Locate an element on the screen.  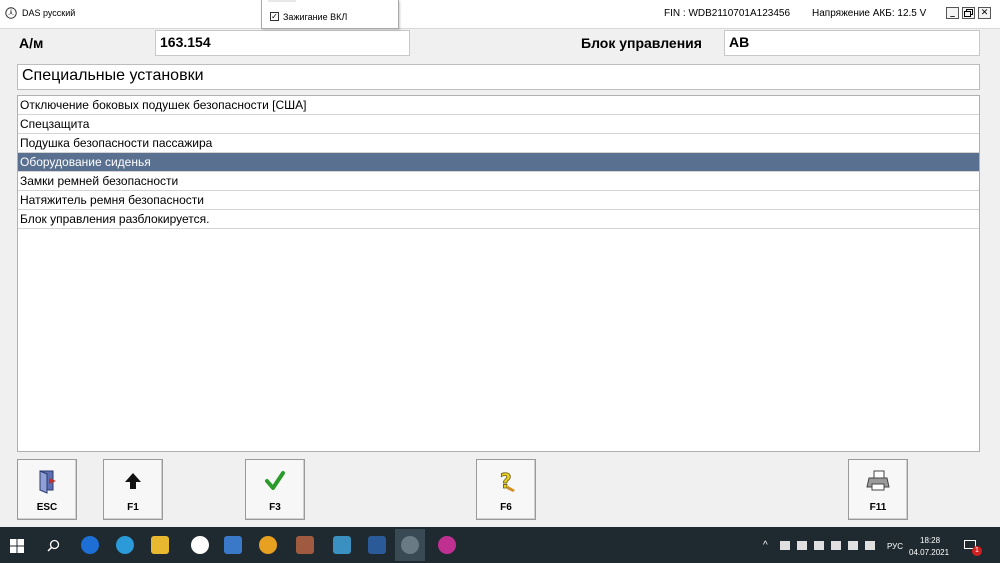
taskbar-app-das-icon is located at coordinates (410, 545).